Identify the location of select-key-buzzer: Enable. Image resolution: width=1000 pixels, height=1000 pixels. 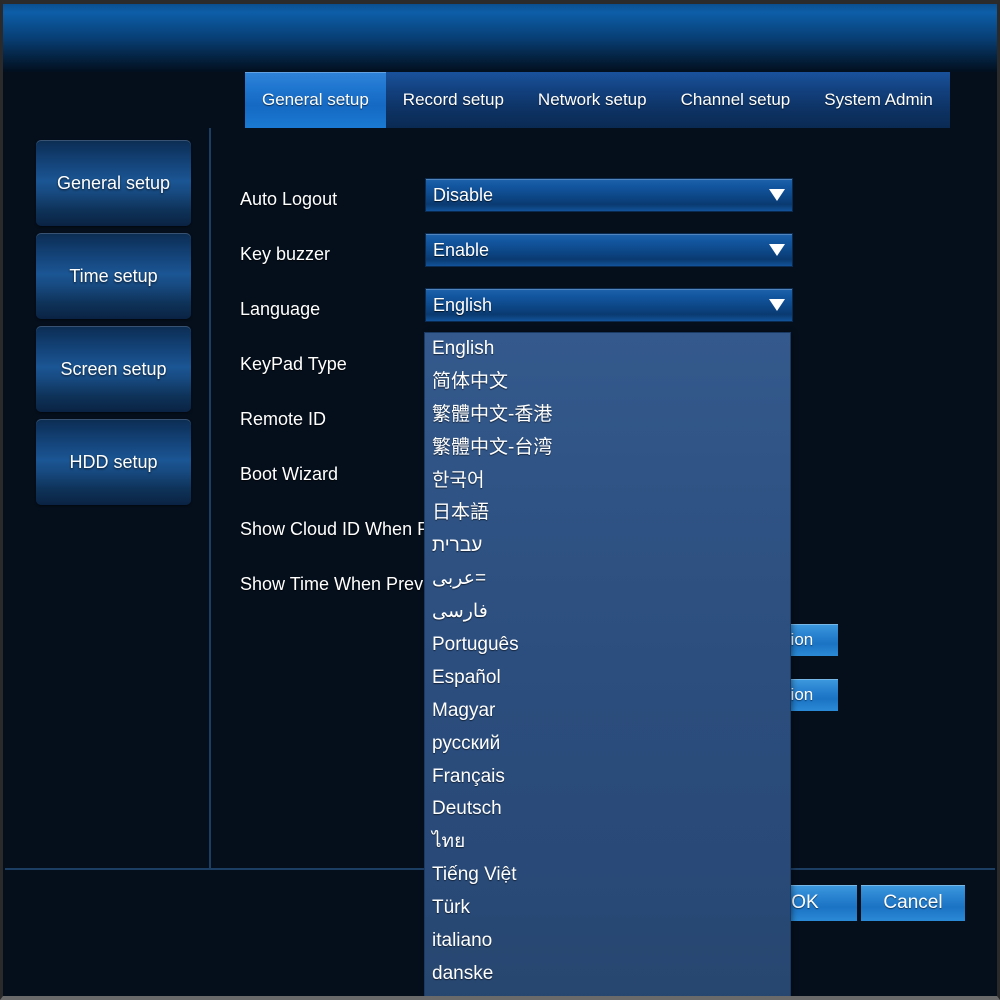
(609, 250).